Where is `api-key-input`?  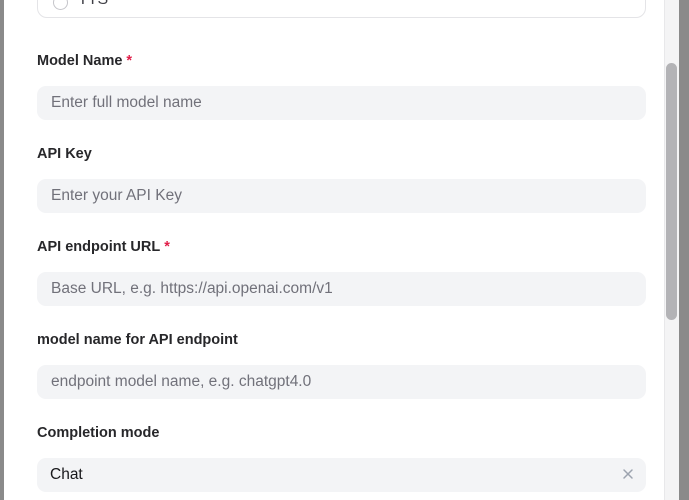 api-key-input is located at coordinates (341, 196).